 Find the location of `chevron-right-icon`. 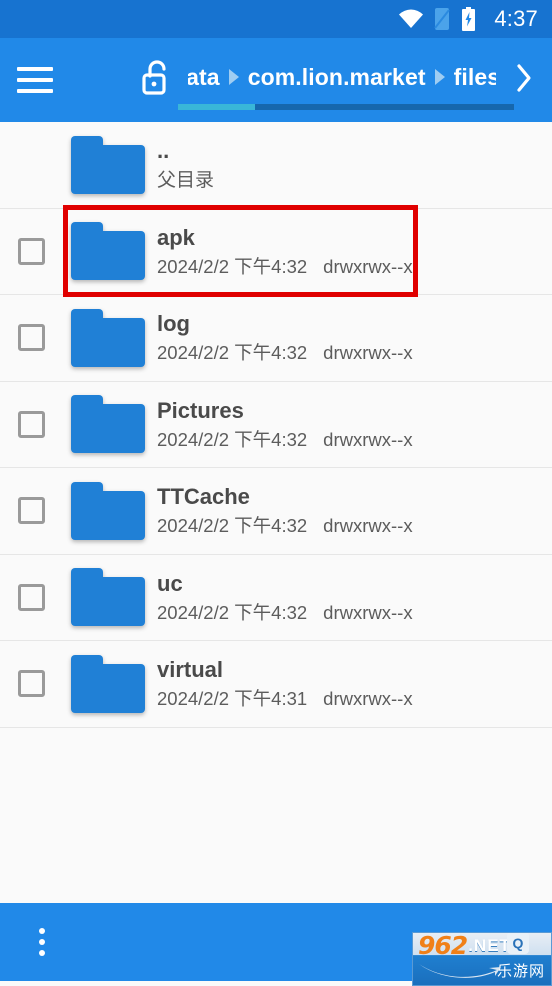

chevron-right-icon is located at coordinates (524, 80).